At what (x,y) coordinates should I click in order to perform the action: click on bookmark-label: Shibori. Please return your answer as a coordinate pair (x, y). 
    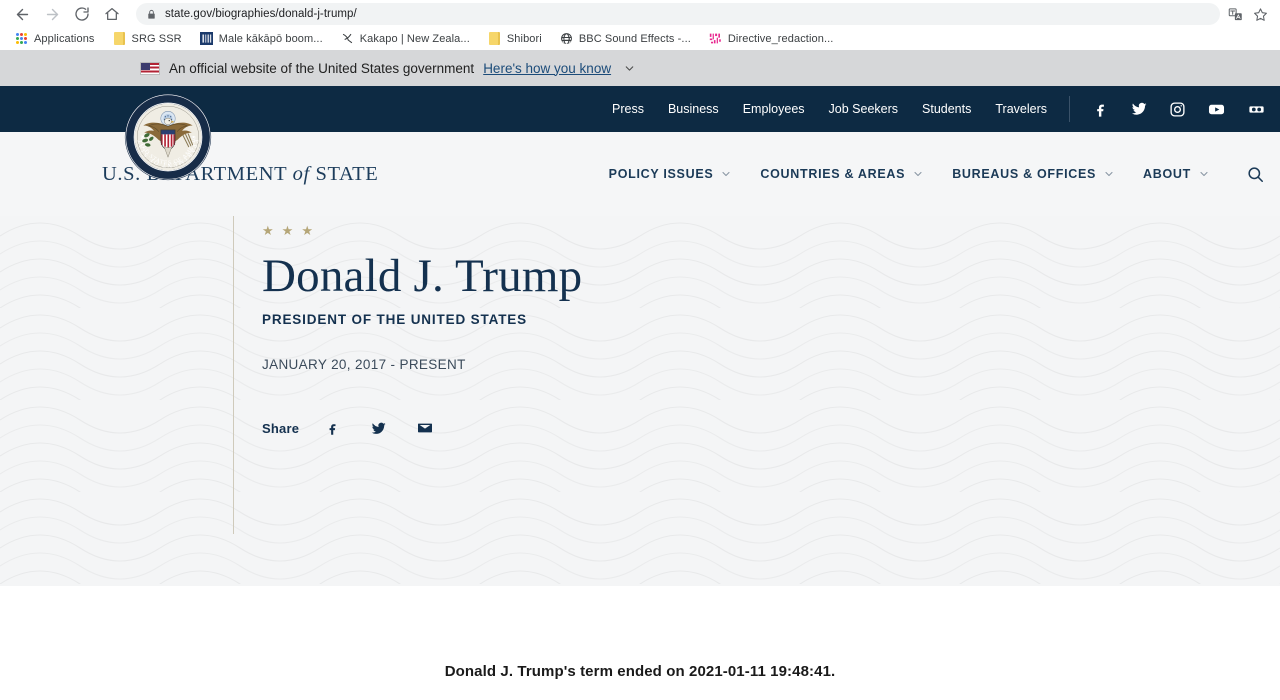
    Looking at the image, I should click on (524, 38).